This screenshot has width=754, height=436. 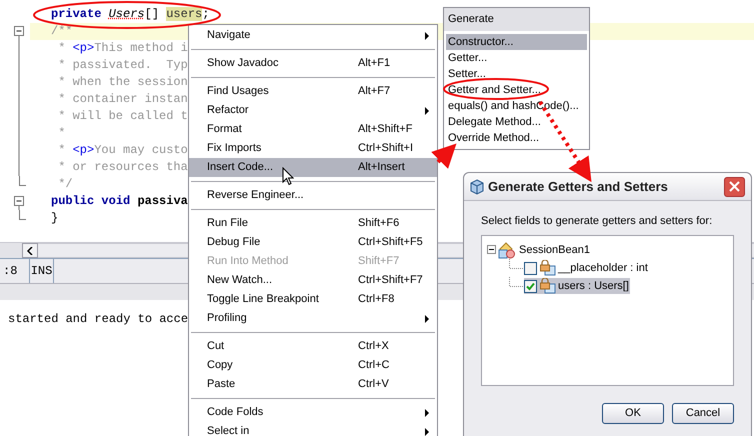 What do you see at coordinates (122, 150) in the screenshot?
I see `code-line: * <p>You may custo` at bounding box center [122, 150].